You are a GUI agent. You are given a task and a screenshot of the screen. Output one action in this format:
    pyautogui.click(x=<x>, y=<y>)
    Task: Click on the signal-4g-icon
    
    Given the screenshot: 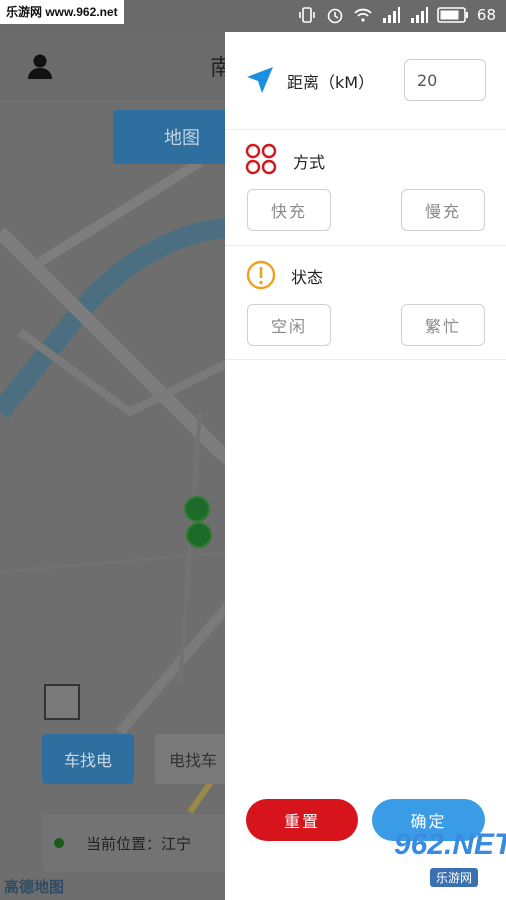 What is the action you would take?
    pyautogui.click(x=419, y=15)
    